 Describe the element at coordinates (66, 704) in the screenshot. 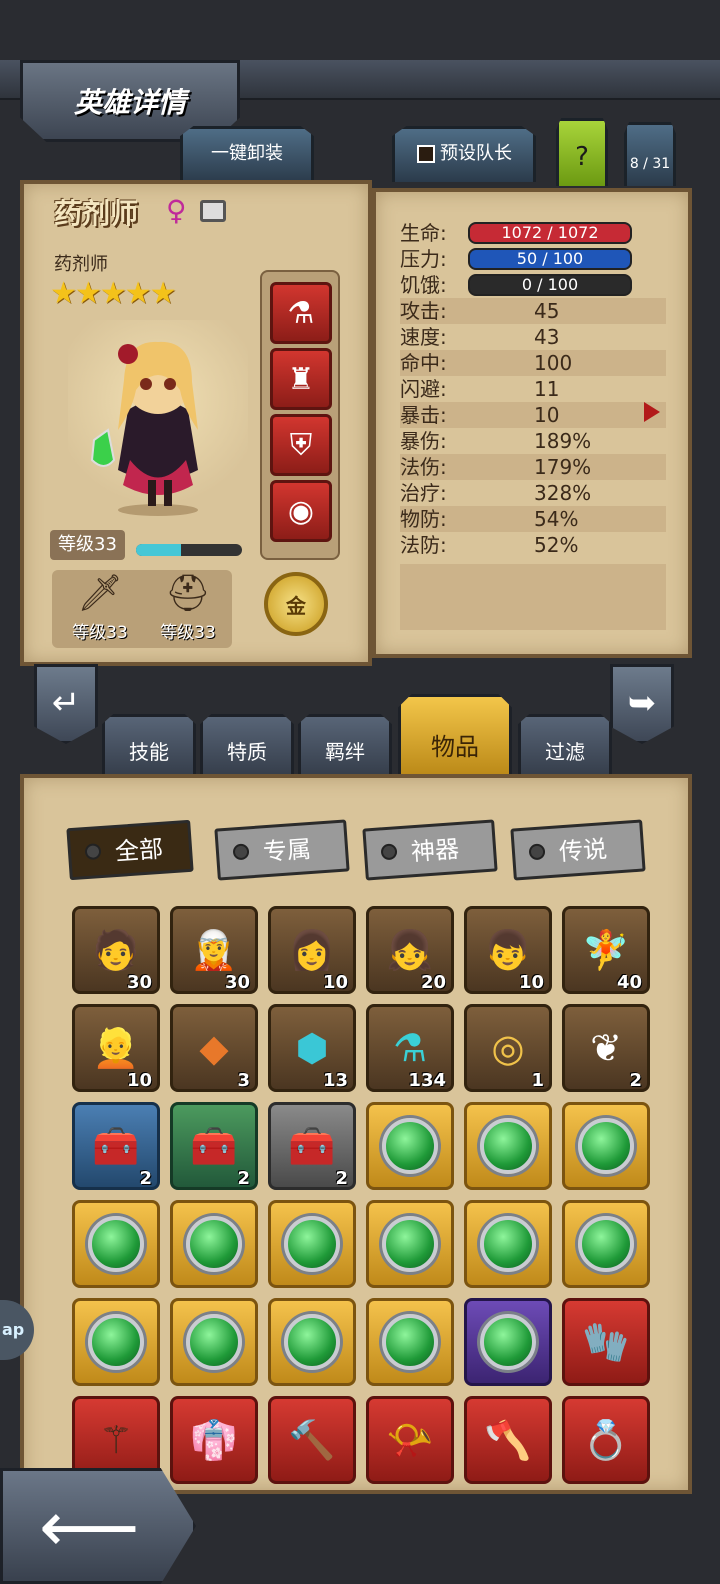

I see `prev-hero-icon: ↵` at that location.